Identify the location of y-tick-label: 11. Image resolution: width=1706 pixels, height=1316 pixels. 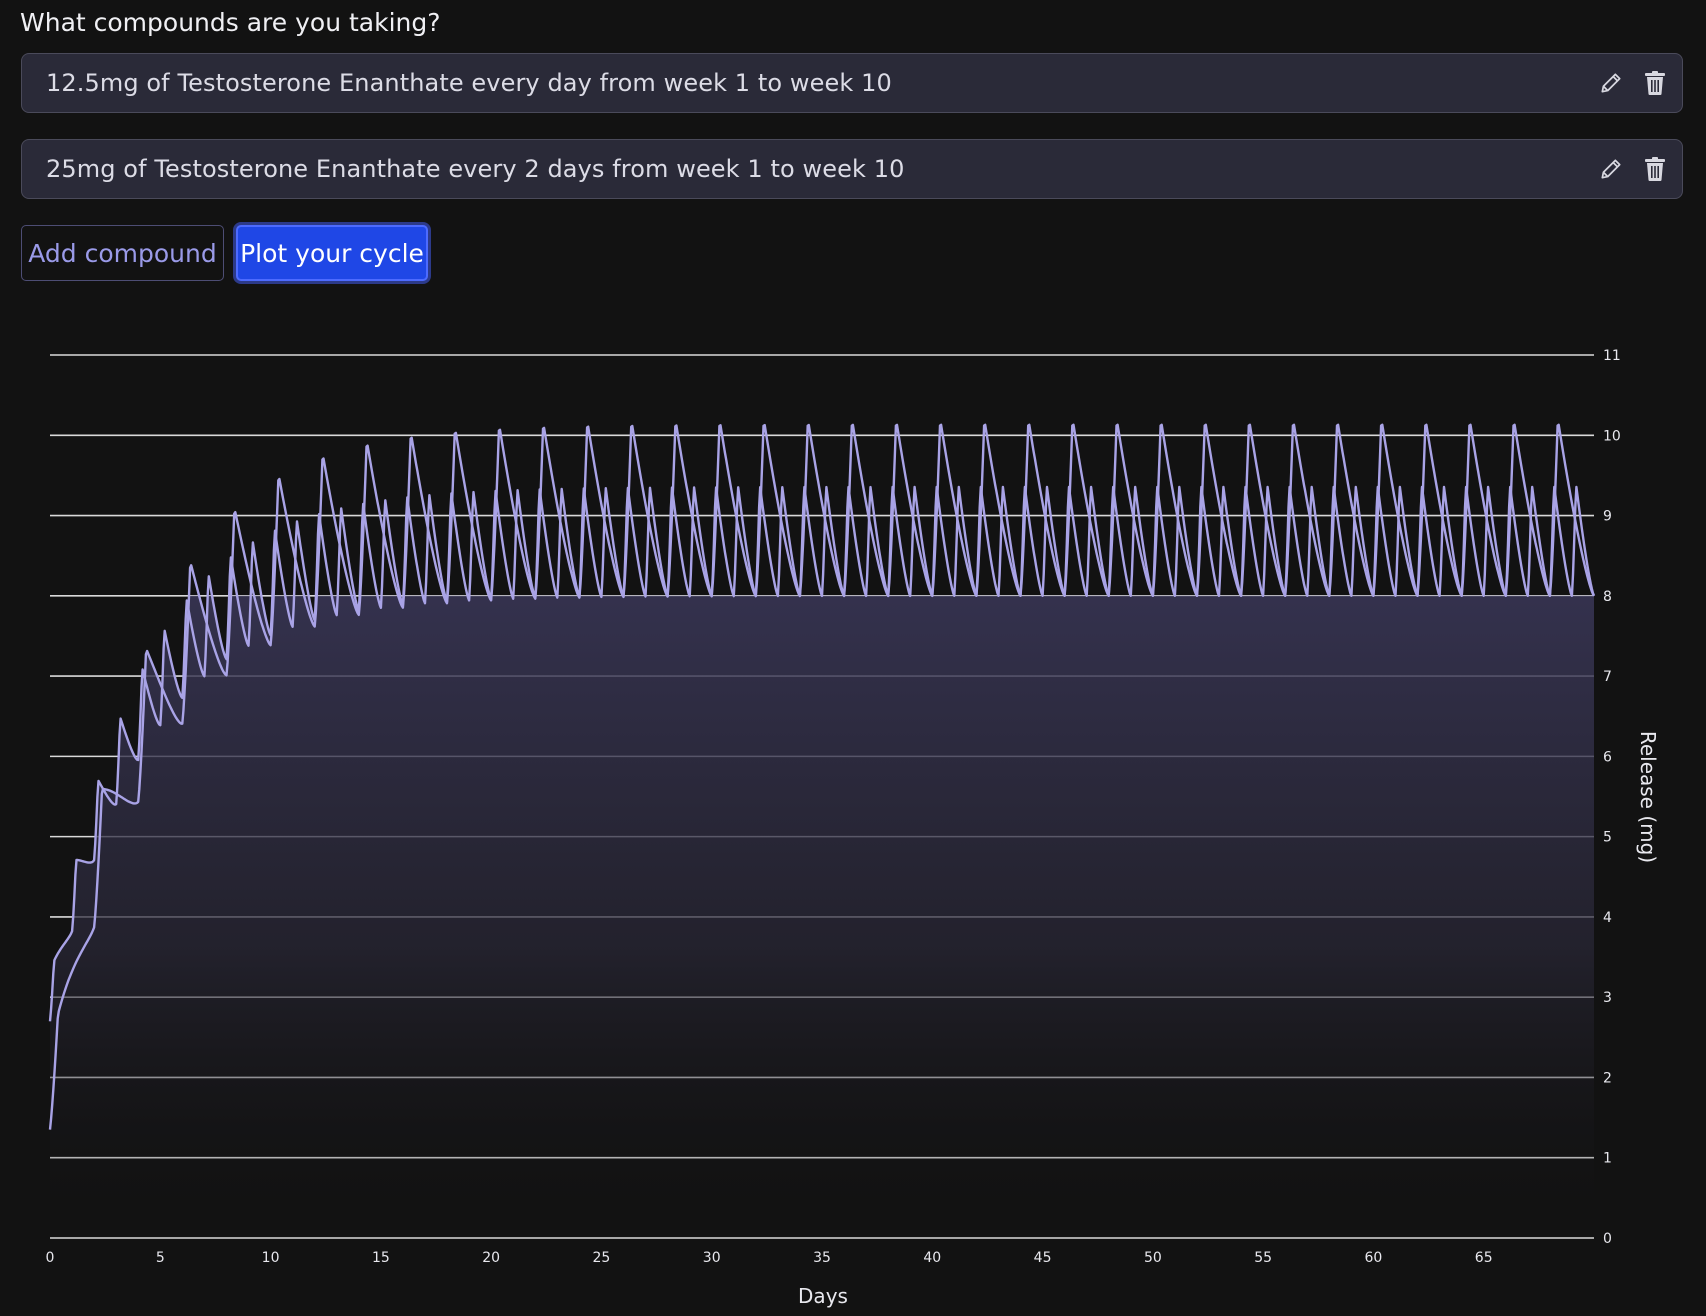
(1612, 356).